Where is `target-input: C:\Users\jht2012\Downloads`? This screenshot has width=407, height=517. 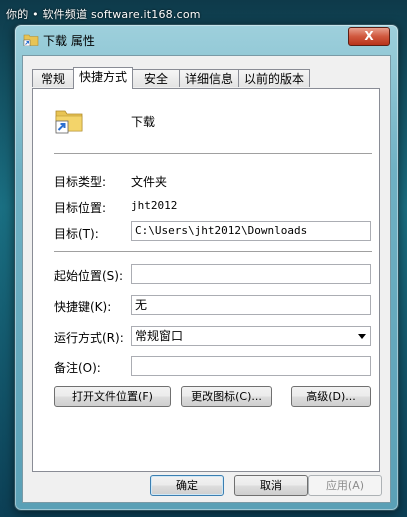 target-input: C:\Users\jht2012\Downloads is located at coordinates (251, 231).